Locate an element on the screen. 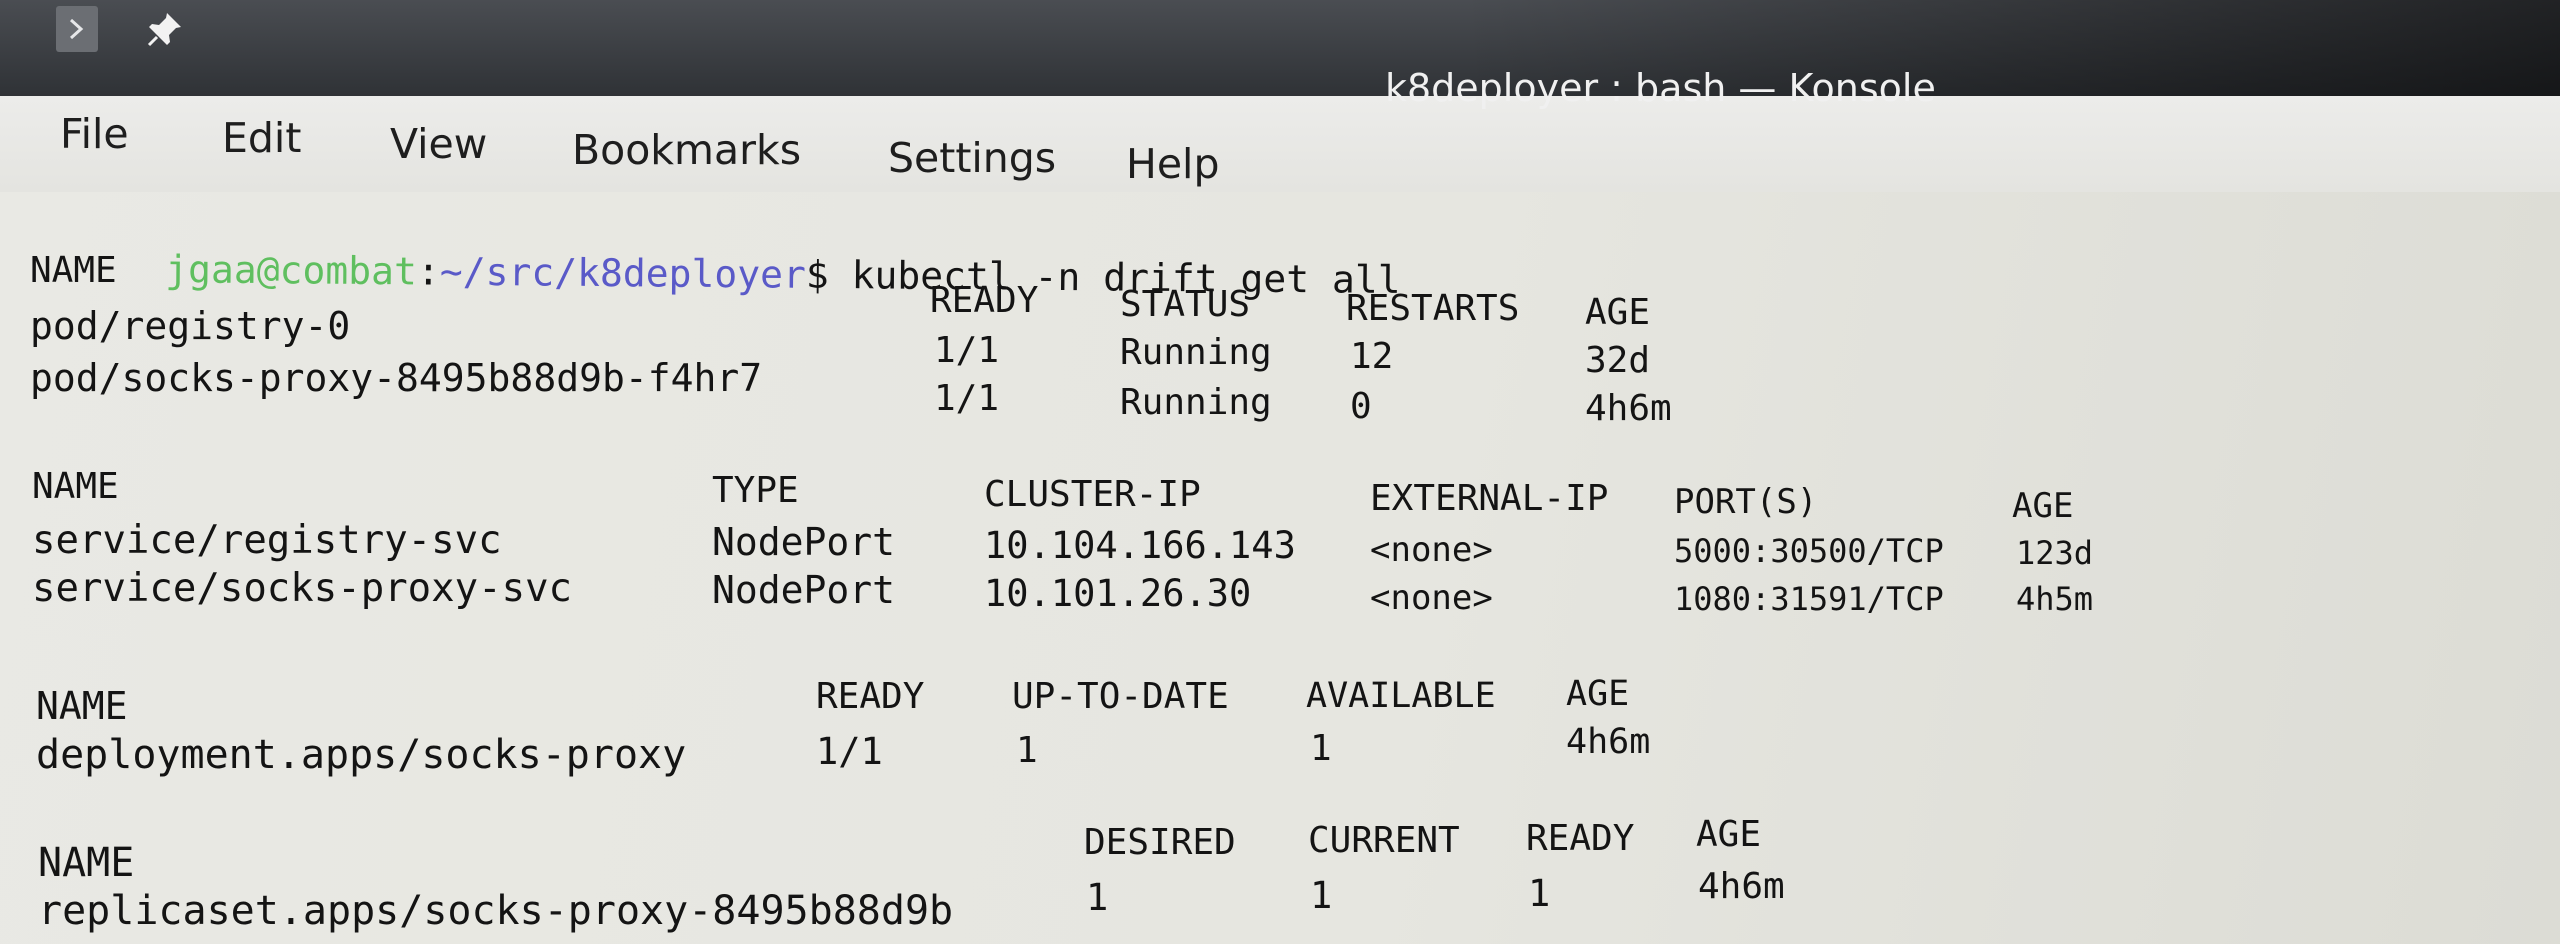  deploy-row-ready: 1/1 is located at coordinates (849, 751).